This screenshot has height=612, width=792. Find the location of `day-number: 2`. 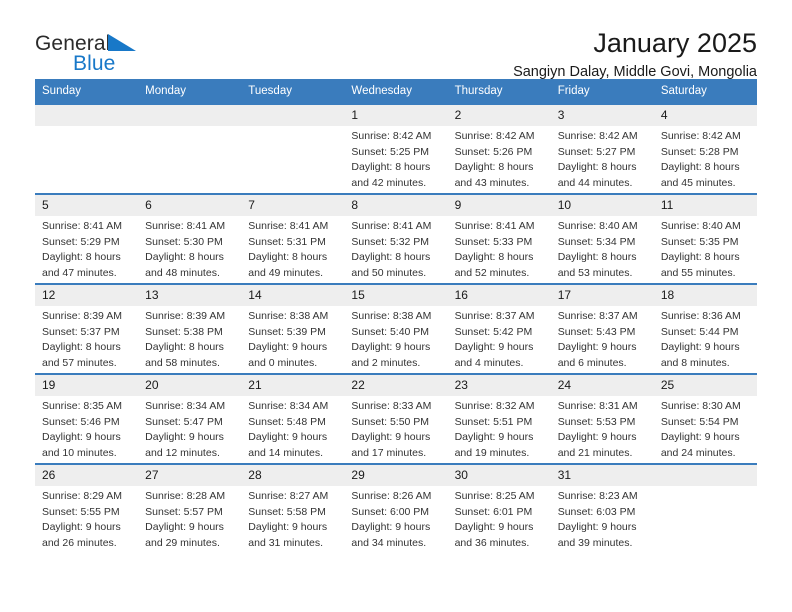

day-number: 2 is located at coordinates (499, 116).